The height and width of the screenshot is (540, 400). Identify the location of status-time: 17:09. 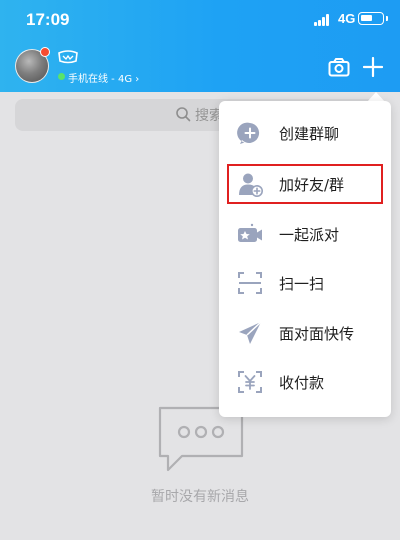
(48, 19).